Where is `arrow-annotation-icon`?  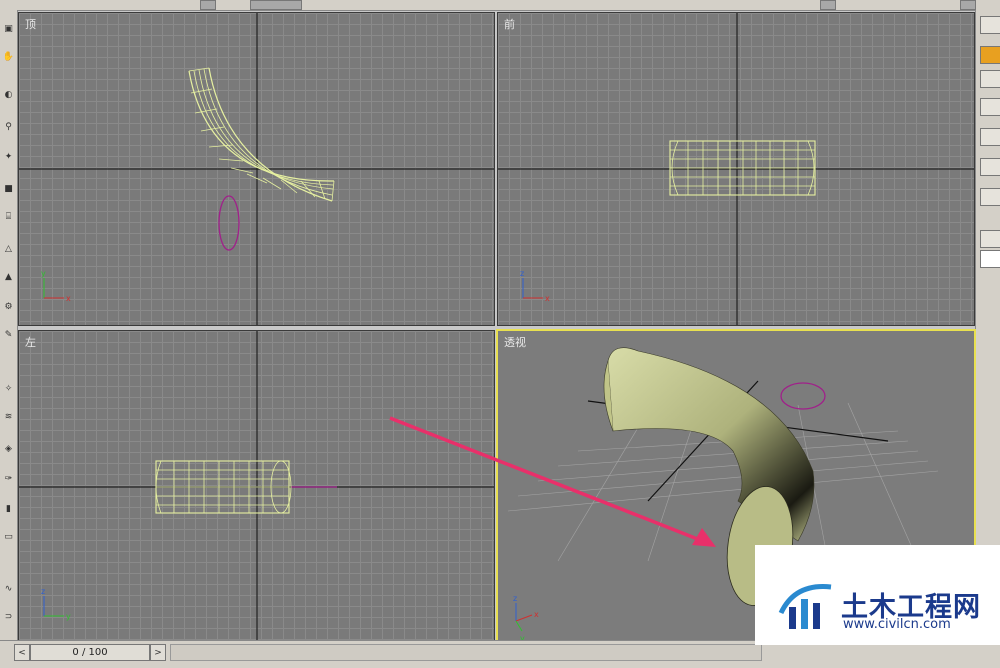
arrow-annotation-icon is located at coordinates (552, 481).